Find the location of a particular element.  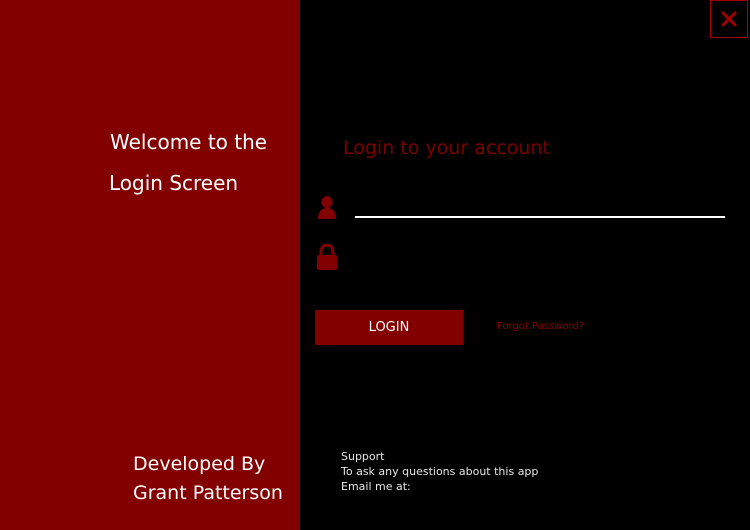

username-input is located at coordinates (540, 207).